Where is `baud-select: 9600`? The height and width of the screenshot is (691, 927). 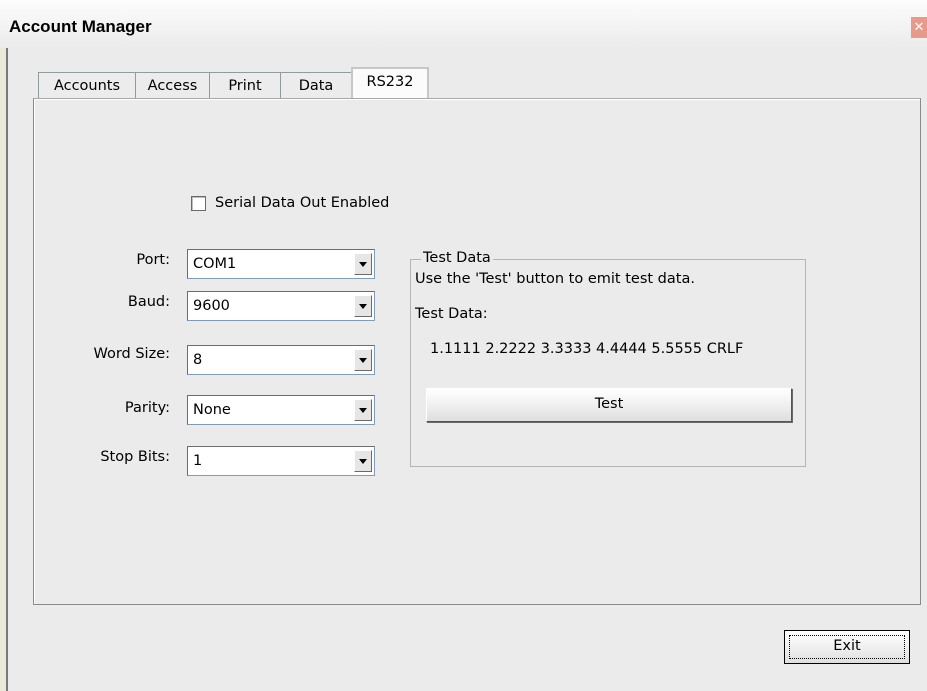
baud-select: 9600 is located at coordinates (281, 306).